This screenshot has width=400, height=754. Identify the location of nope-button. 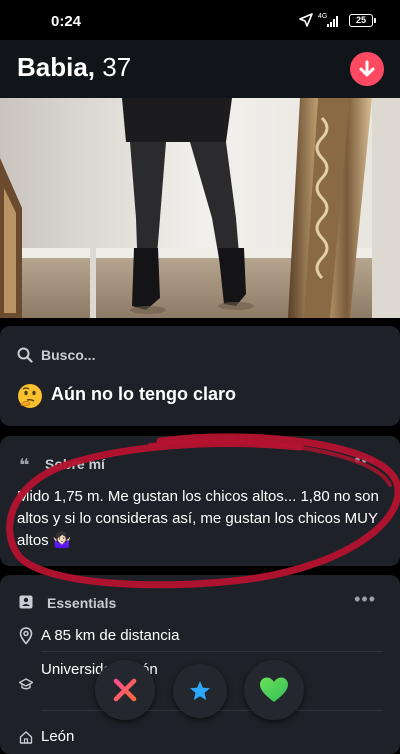
(125, 690).